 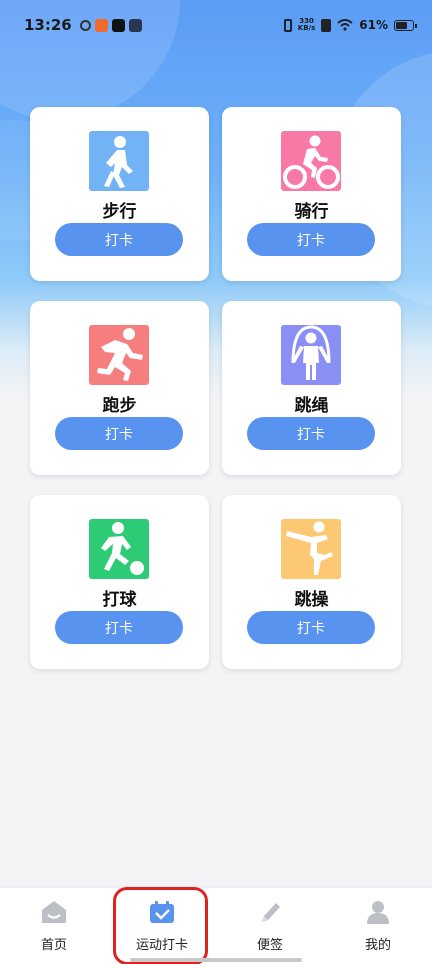 I want to click on pencil-icon, so click(x=271, y=912).